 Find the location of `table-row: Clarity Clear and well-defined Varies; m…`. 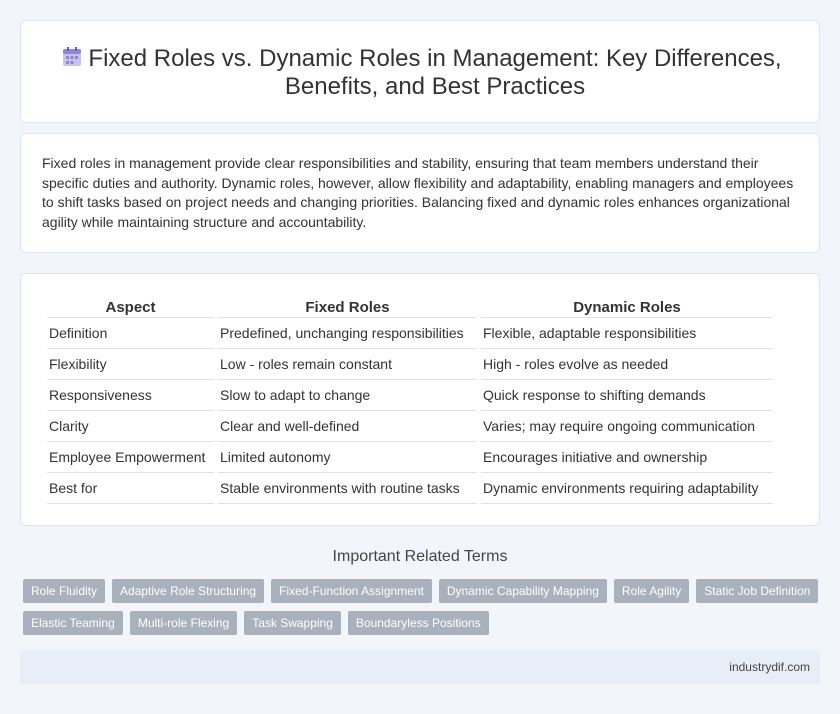

table-row: Clarity Clear and well-defined Varies; m… is located at coordinates (410, 426).